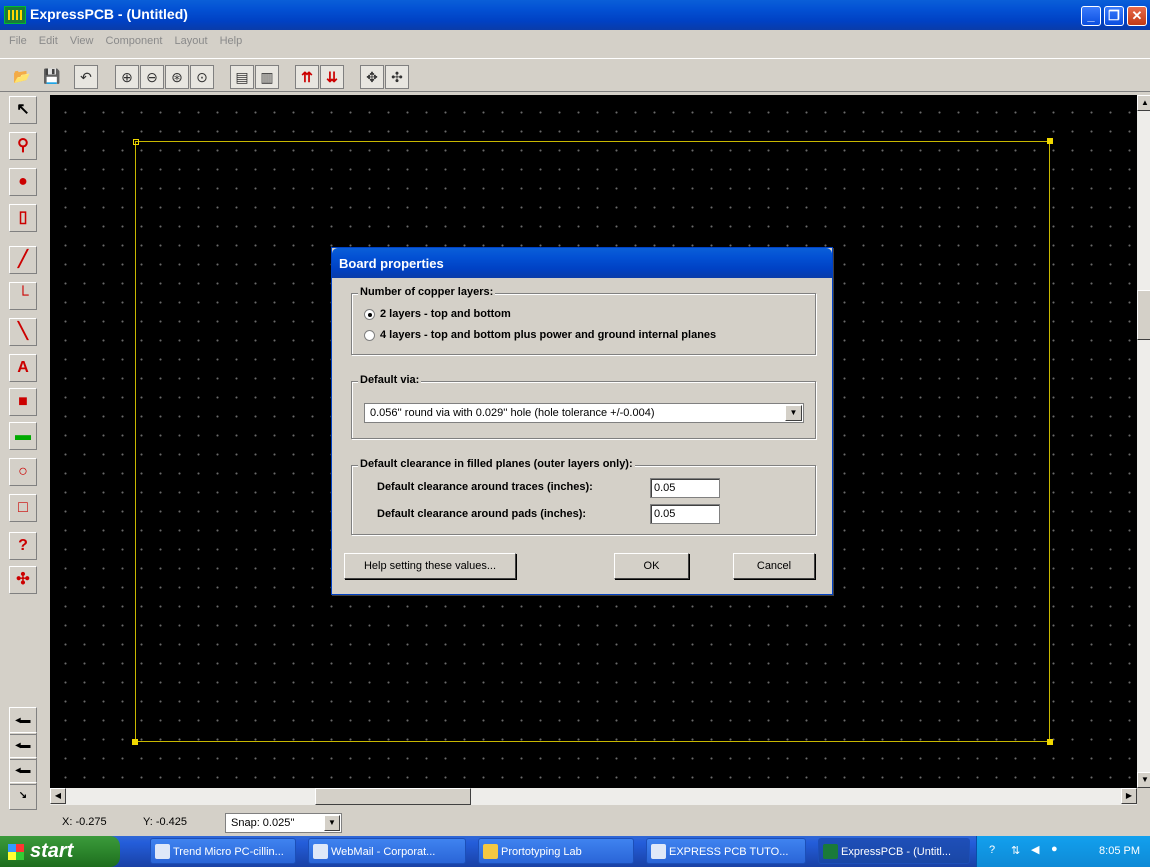 The image size is (1150, 867). Describe the element at coordinates (593, 796) in the screenshot. I see `horizontal-scrollbar: ◀ ▶` at that location.